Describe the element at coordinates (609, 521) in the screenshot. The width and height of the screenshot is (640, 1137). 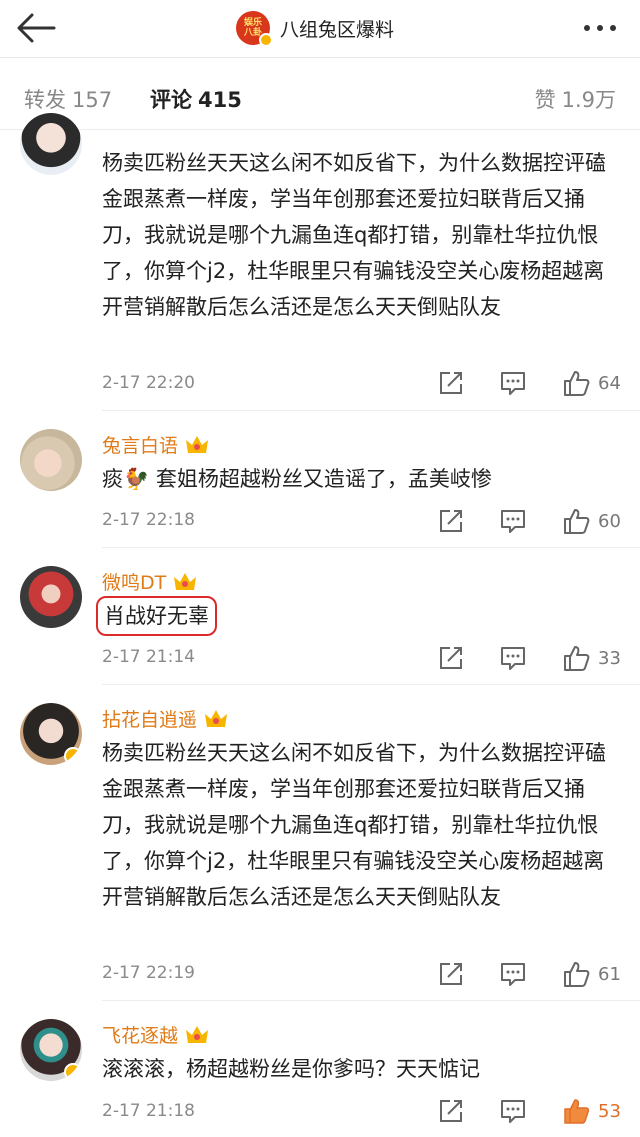
I see `like-count: 60` at that location.